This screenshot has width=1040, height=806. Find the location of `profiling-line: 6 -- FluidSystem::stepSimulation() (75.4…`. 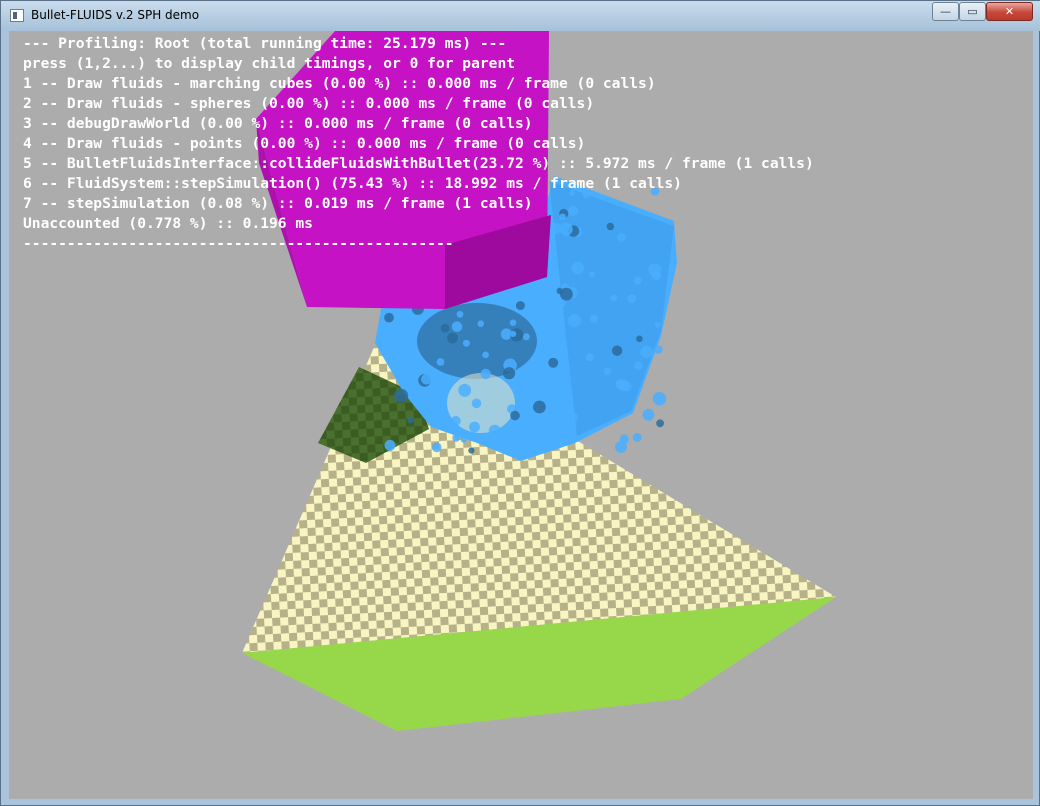

profiling-line: 6 -- FluidSystem::stepSimulation() (75.4… is located at coordinates (352, 183).